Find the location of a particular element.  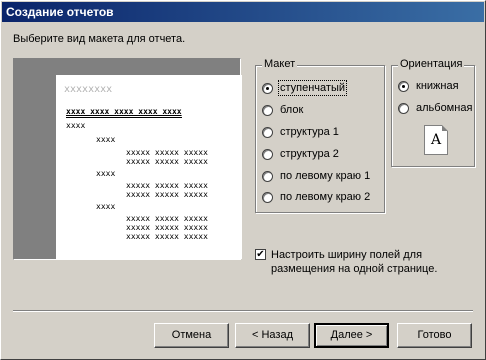

preview-group-1: xxxx is located at coordinates (76, 125).